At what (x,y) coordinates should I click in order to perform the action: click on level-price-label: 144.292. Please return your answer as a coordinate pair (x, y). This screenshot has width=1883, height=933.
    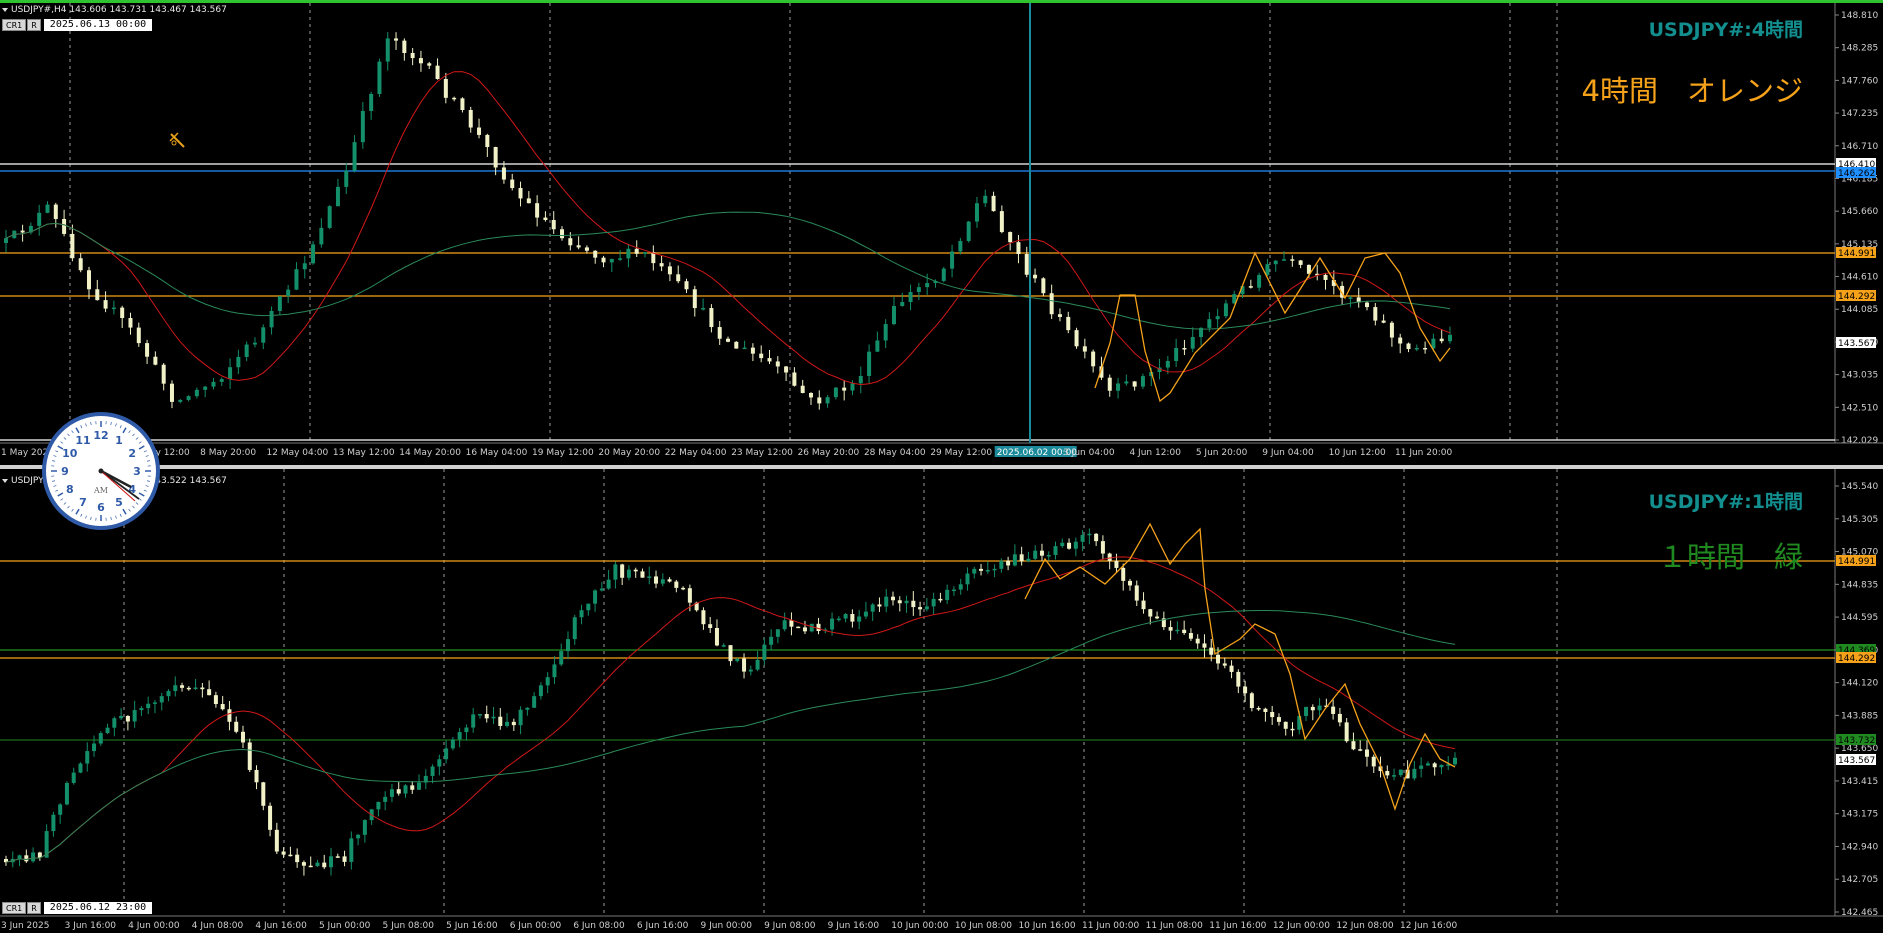
    Looking at the image, I should click on (1856, 659).